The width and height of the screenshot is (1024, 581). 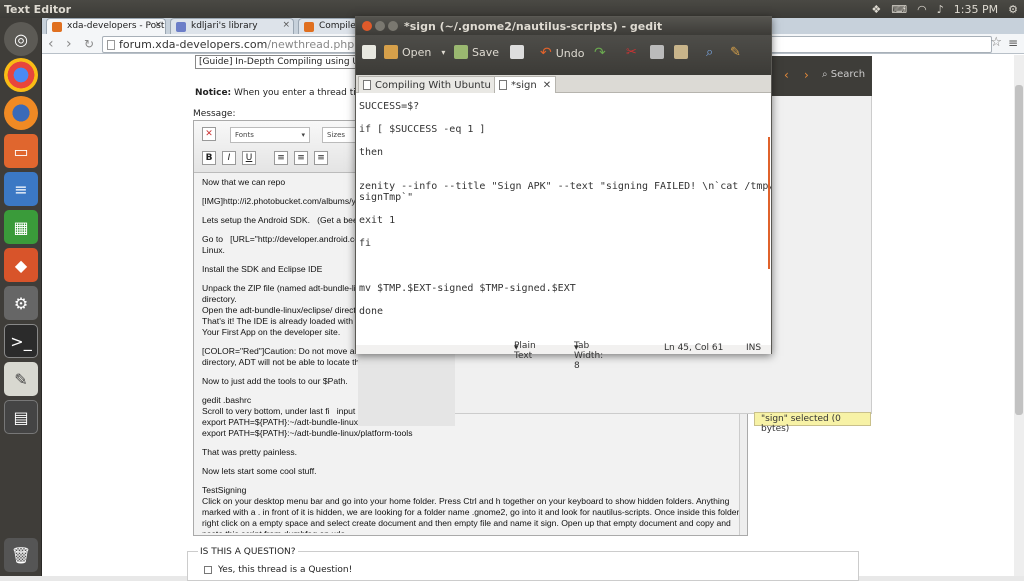 I want to click on app-name: Text Editor, so click(x=38, y=9).